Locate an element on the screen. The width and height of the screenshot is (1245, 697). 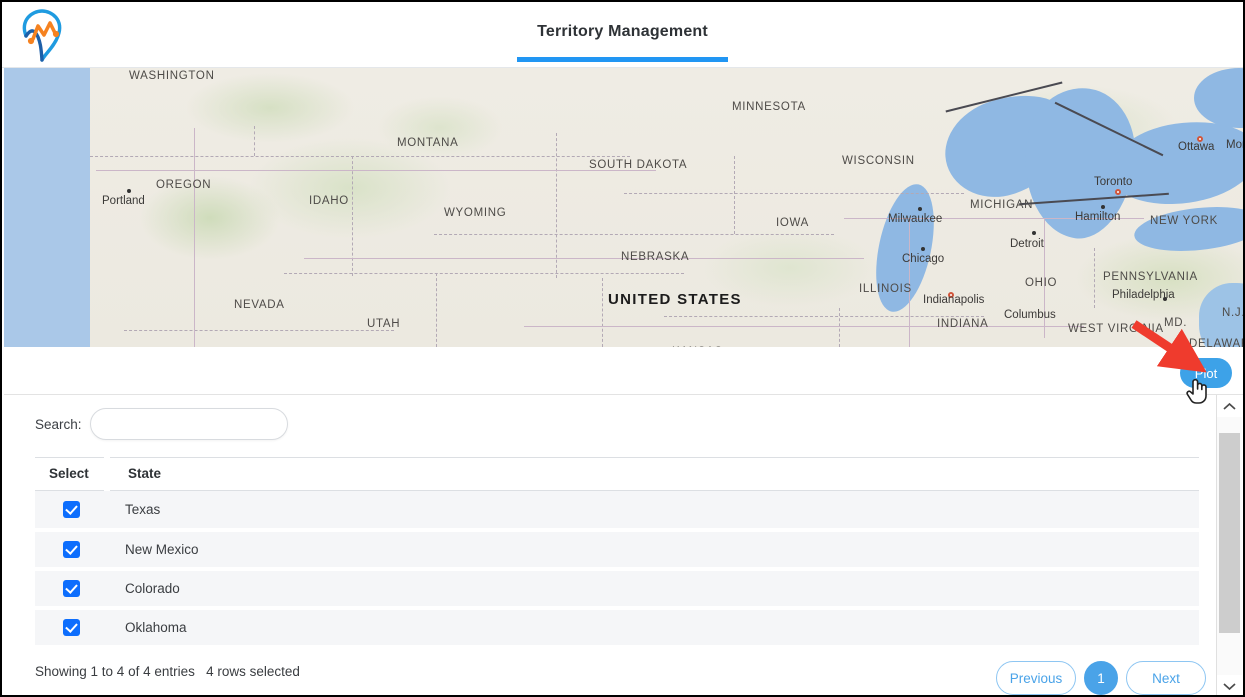
map-label-city: Columbus is located at coordinates (1030, 315).